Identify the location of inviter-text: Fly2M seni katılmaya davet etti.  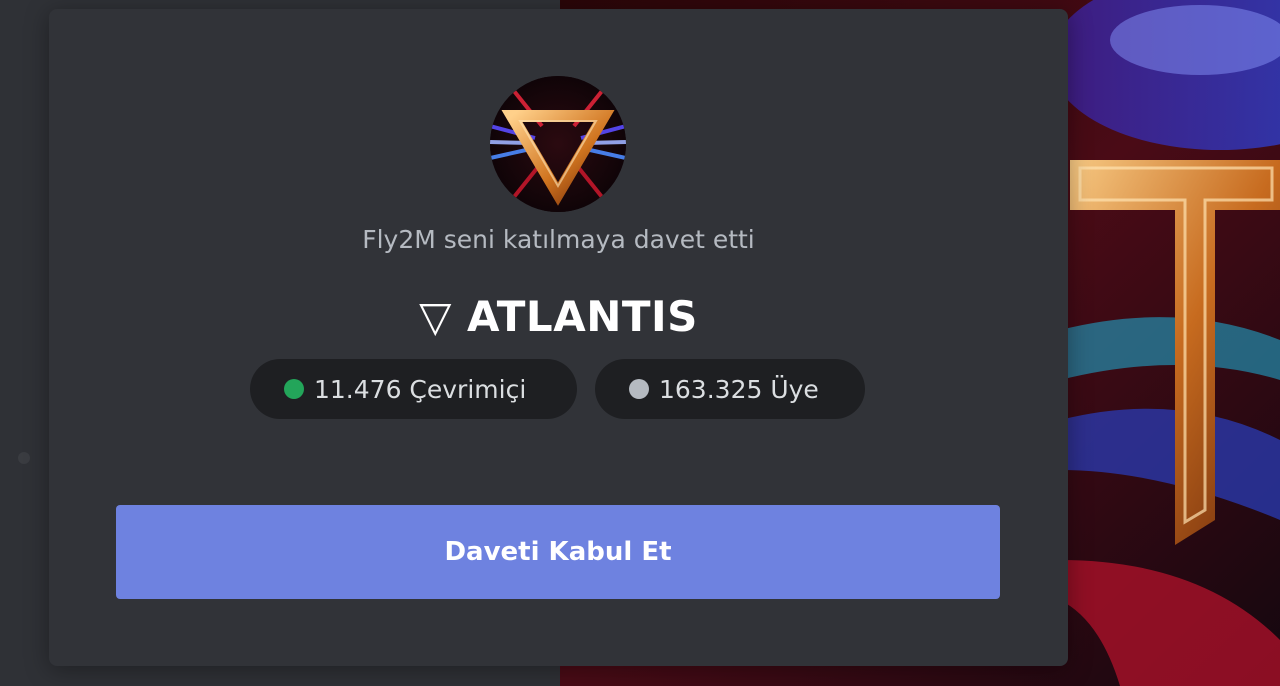
(558, 239).